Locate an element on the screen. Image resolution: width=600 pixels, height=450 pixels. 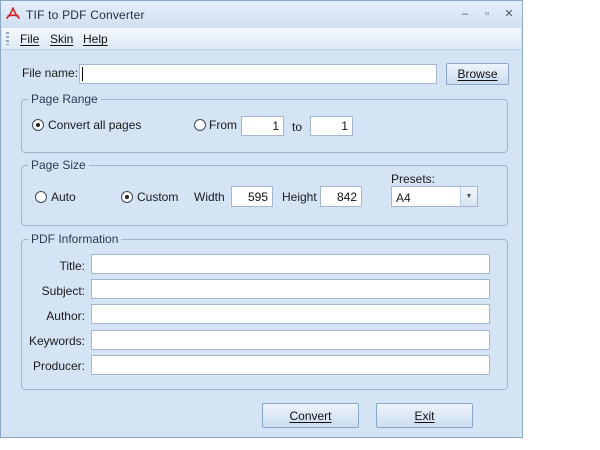
close-icon: ✕ is located at coordinates (509, 14).